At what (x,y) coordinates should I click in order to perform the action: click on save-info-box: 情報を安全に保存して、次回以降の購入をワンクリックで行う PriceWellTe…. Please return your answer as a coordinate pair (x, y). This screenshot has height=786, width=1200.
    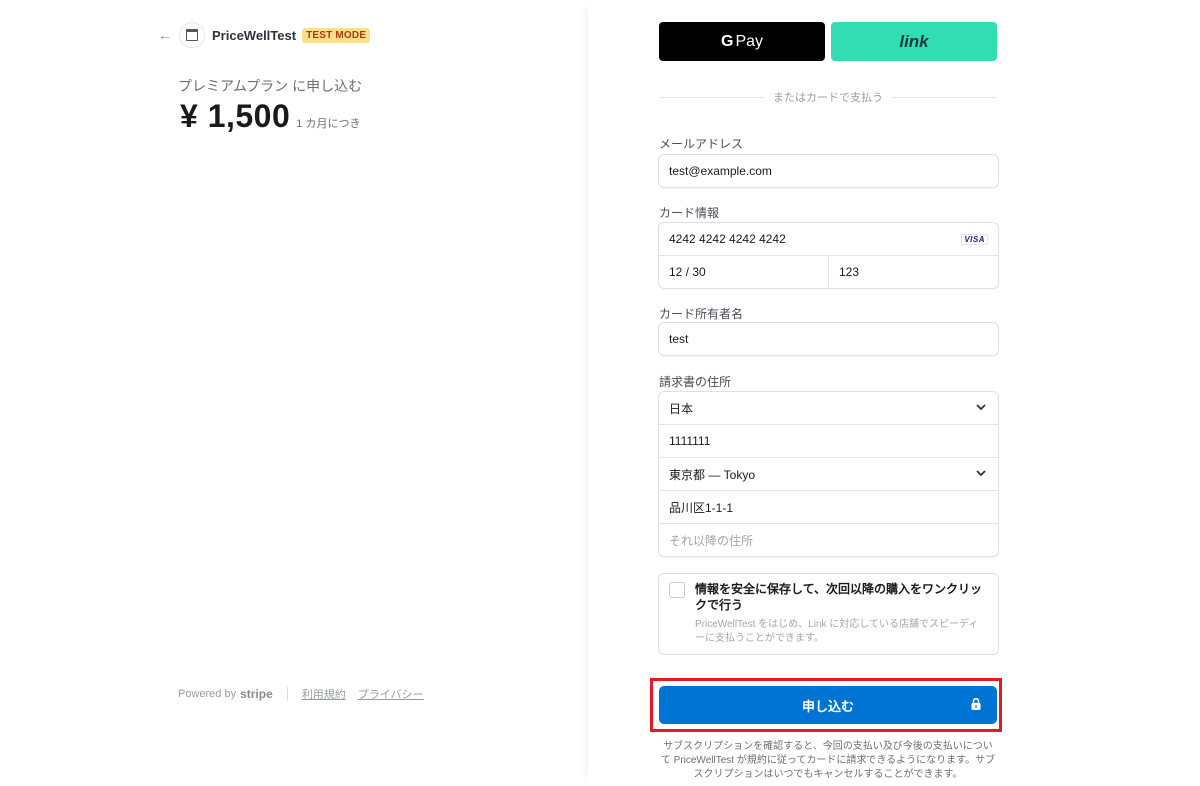
    Looking at the image, I should click on (828, 614).